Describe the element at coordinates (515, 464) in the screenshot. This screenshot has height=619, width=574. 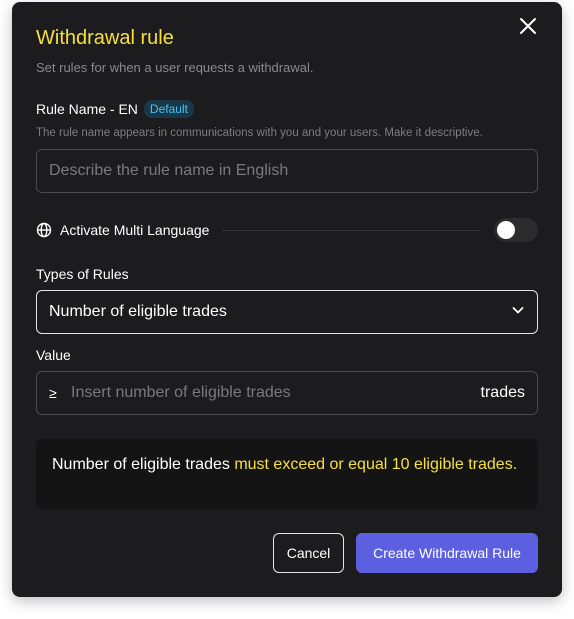
I see `summary-end: .` at that location.